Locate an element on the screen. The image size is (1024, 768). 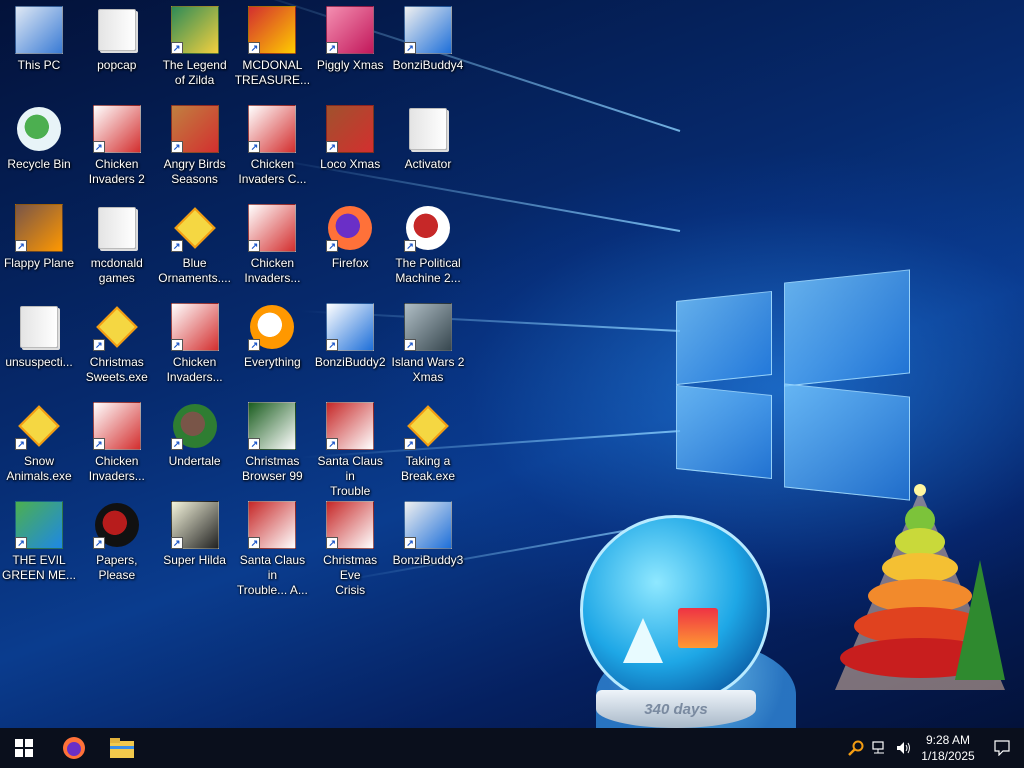
taskbar-firefox-button is located at coordinates (74, 748).